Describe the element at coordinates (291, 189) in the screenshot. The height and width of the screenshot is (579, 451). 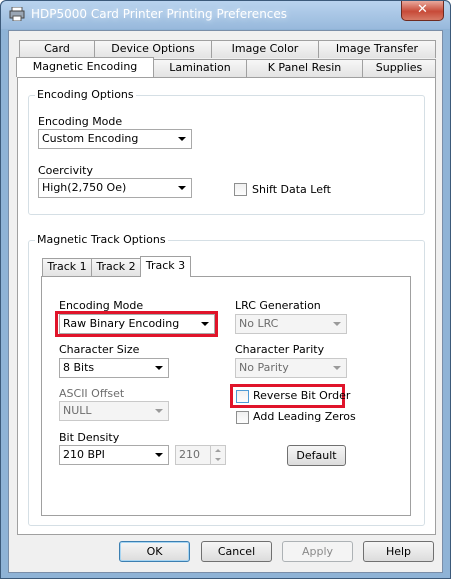
I see `shift-data-left-label: Shift Data Left` at that location.